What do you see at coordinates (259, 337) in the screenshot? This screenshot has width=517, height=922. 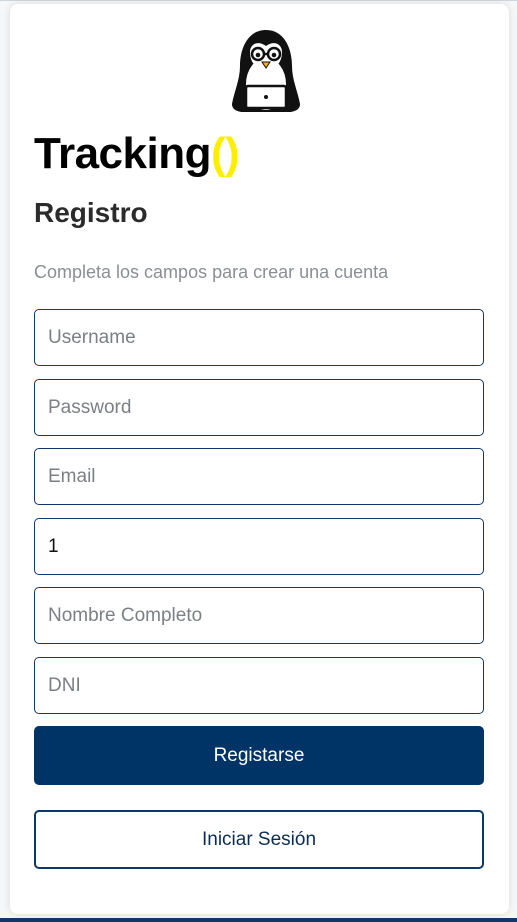 I see `username-field` at bounding box center [259, 337].